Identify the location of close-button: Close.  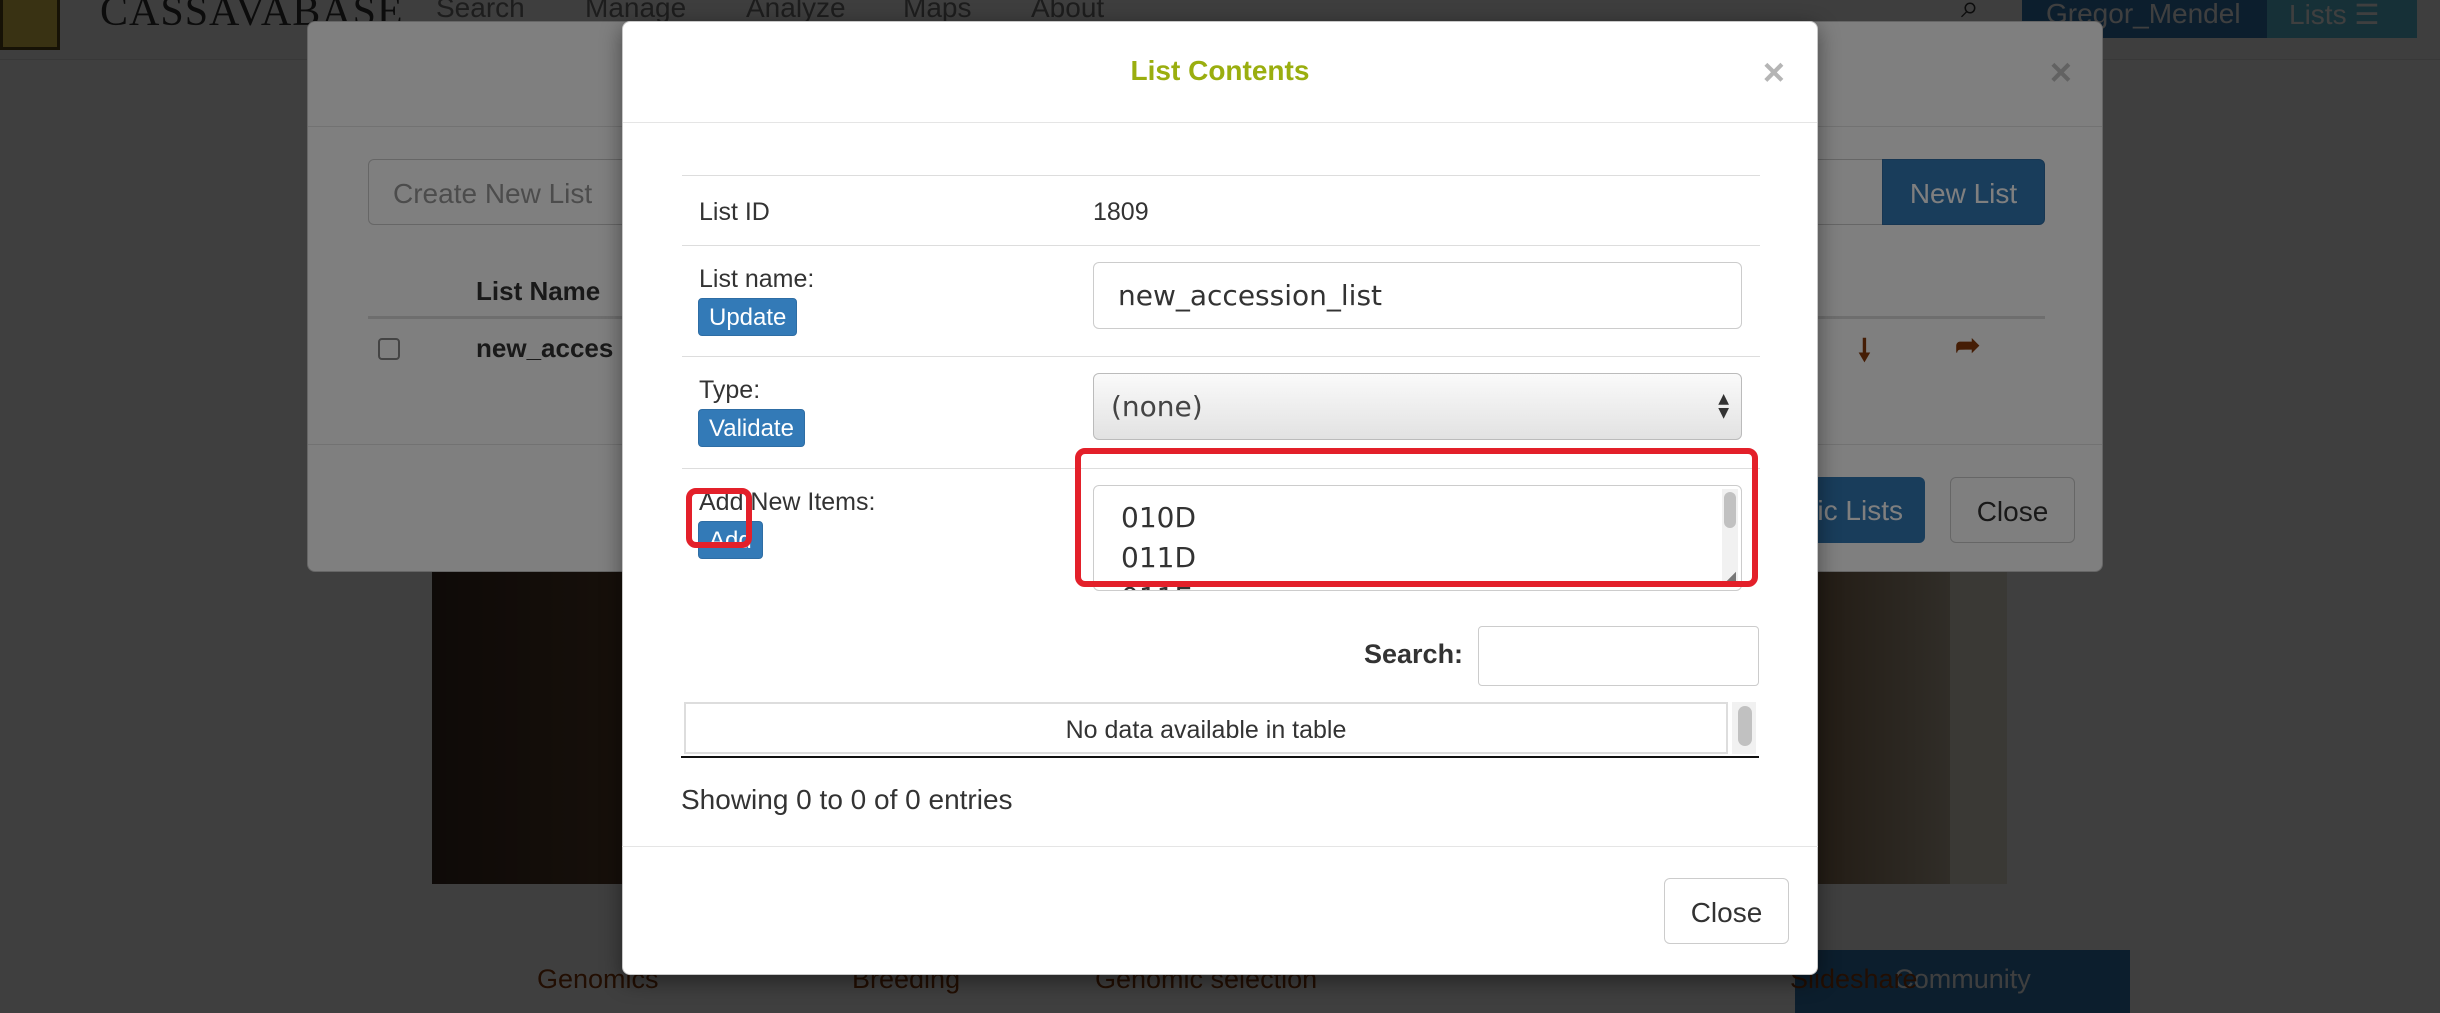
(1726, 911).